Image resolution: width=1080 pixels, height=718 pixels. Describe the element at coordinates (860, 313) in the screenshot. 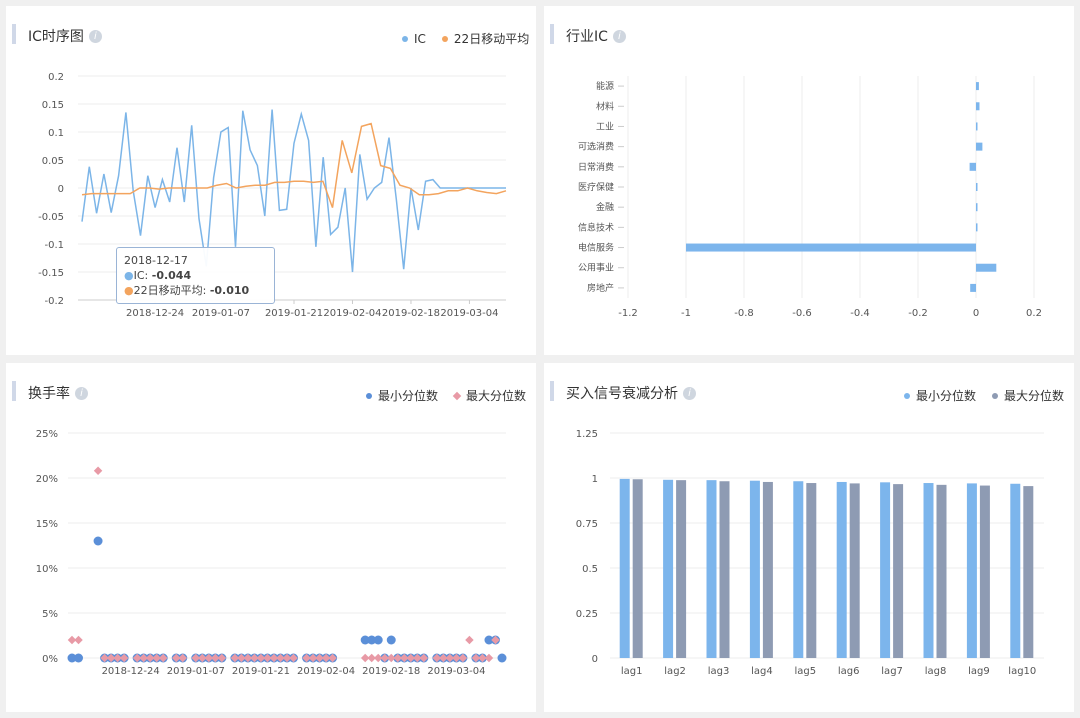

I see `x-tick-label: -0.4` at that location.